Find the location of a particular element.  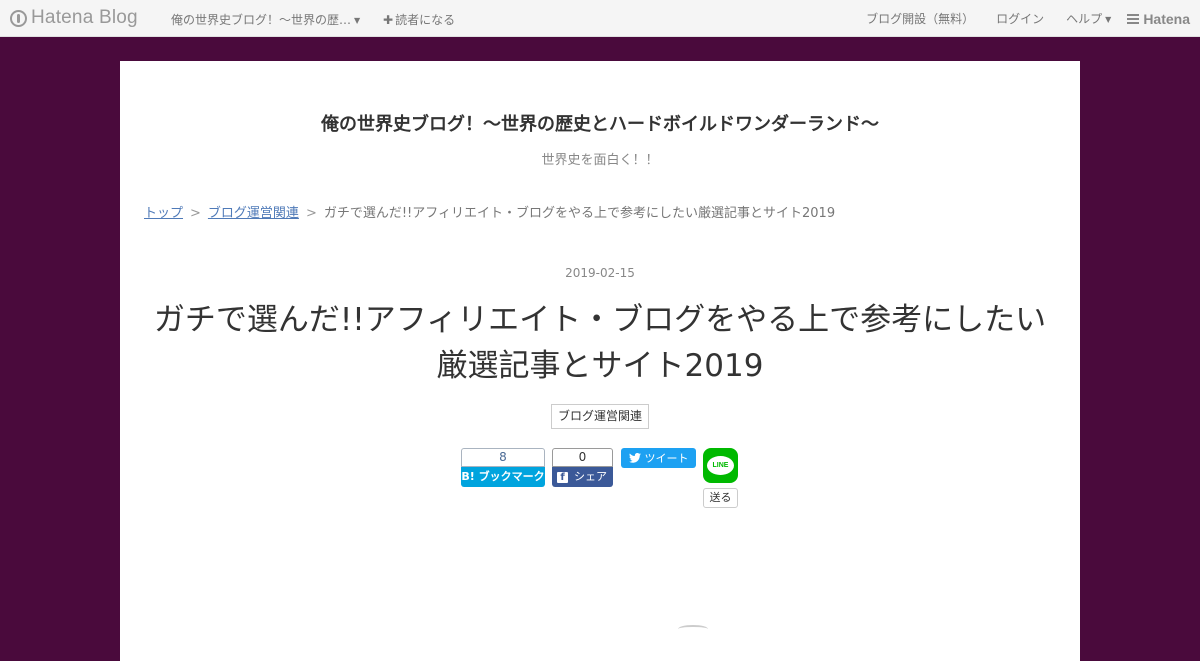

hatena-bookmark-label: B! ブックマーク is located at coordinates (503, 477).